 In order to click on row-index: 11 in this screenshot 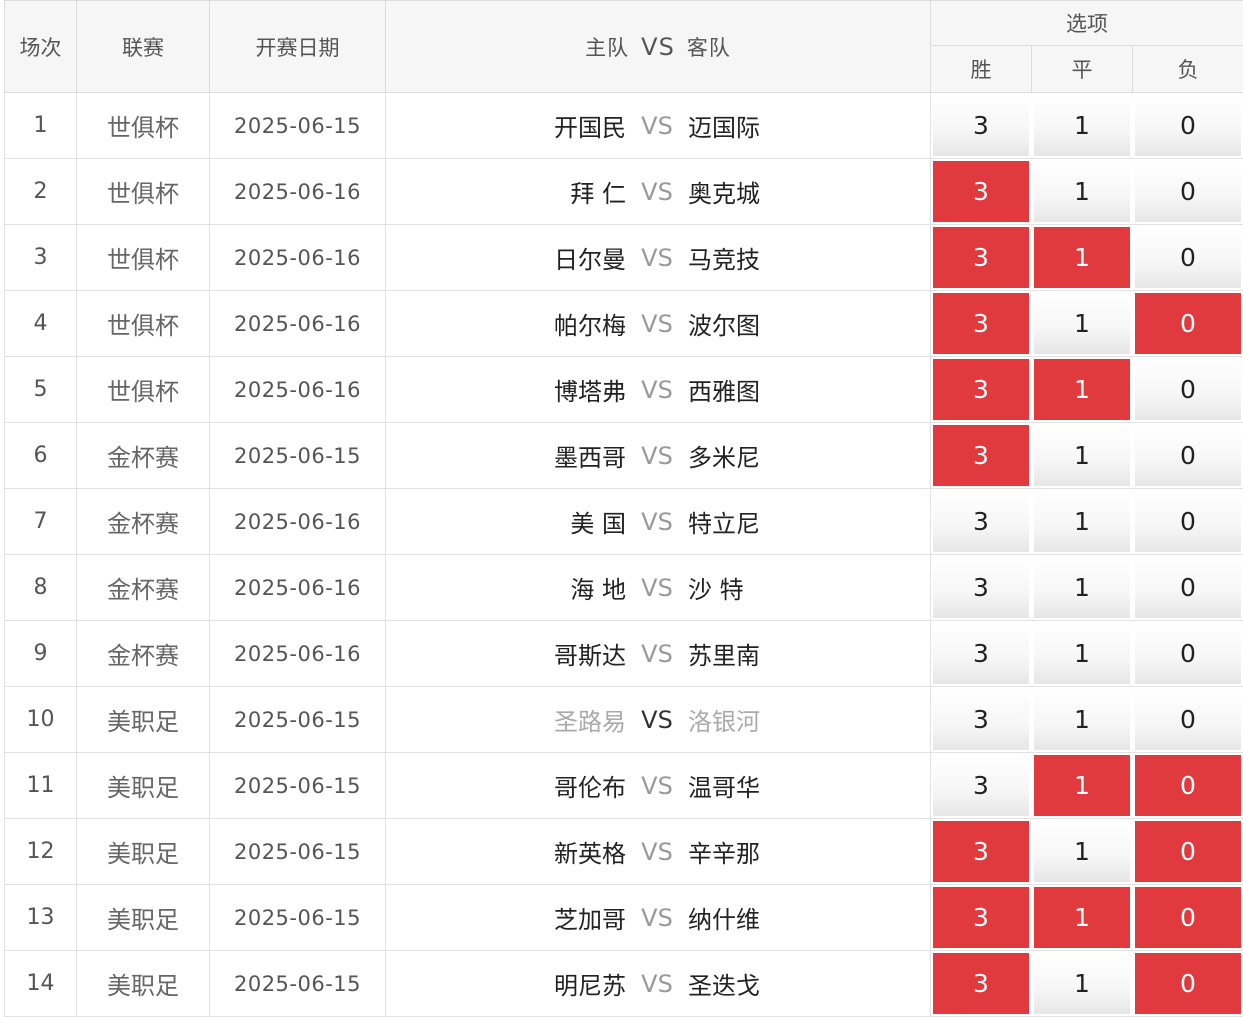, I will do `click(41, 786)`.